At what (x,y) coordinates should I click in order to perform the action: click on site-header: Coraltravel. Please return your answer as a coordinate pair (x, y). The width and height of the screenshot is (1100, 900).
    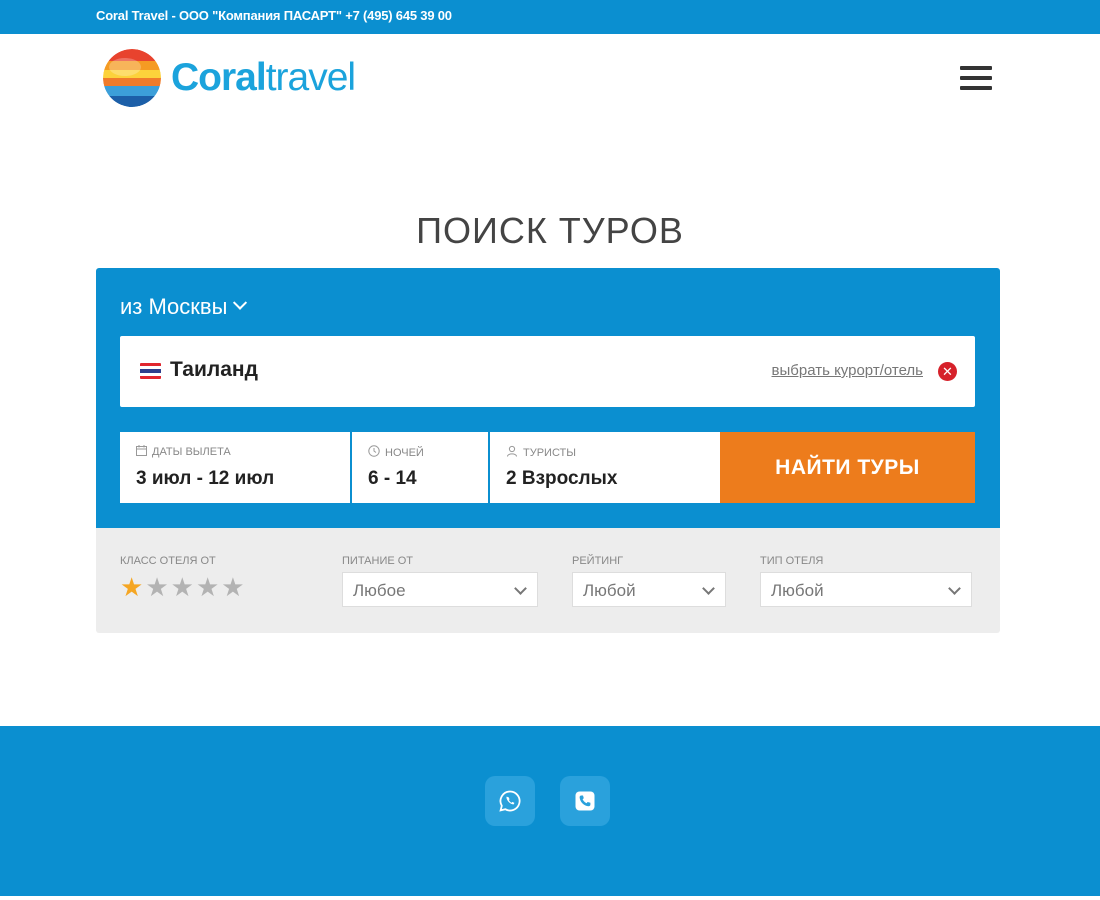
    Looking at the image, I should click on (550, 79).